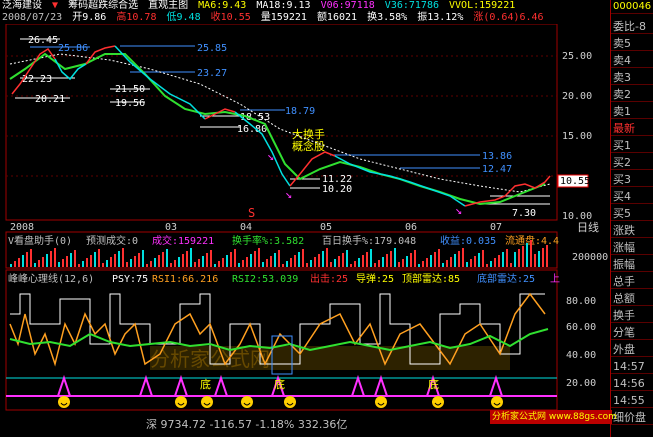  I want to click on side-panel-item: 最新, so click(632, 129).